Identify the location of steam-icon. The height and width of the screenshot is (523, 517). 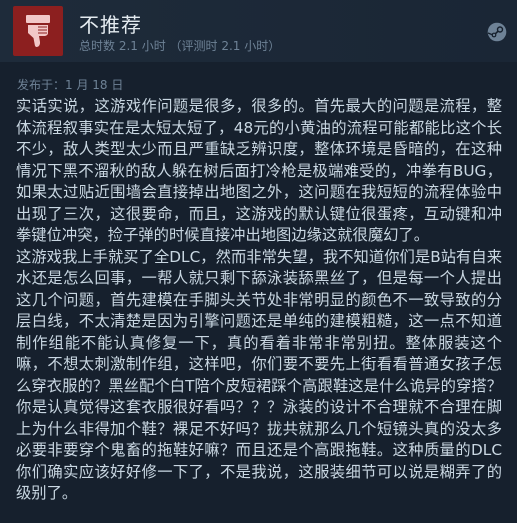
(497, 32).